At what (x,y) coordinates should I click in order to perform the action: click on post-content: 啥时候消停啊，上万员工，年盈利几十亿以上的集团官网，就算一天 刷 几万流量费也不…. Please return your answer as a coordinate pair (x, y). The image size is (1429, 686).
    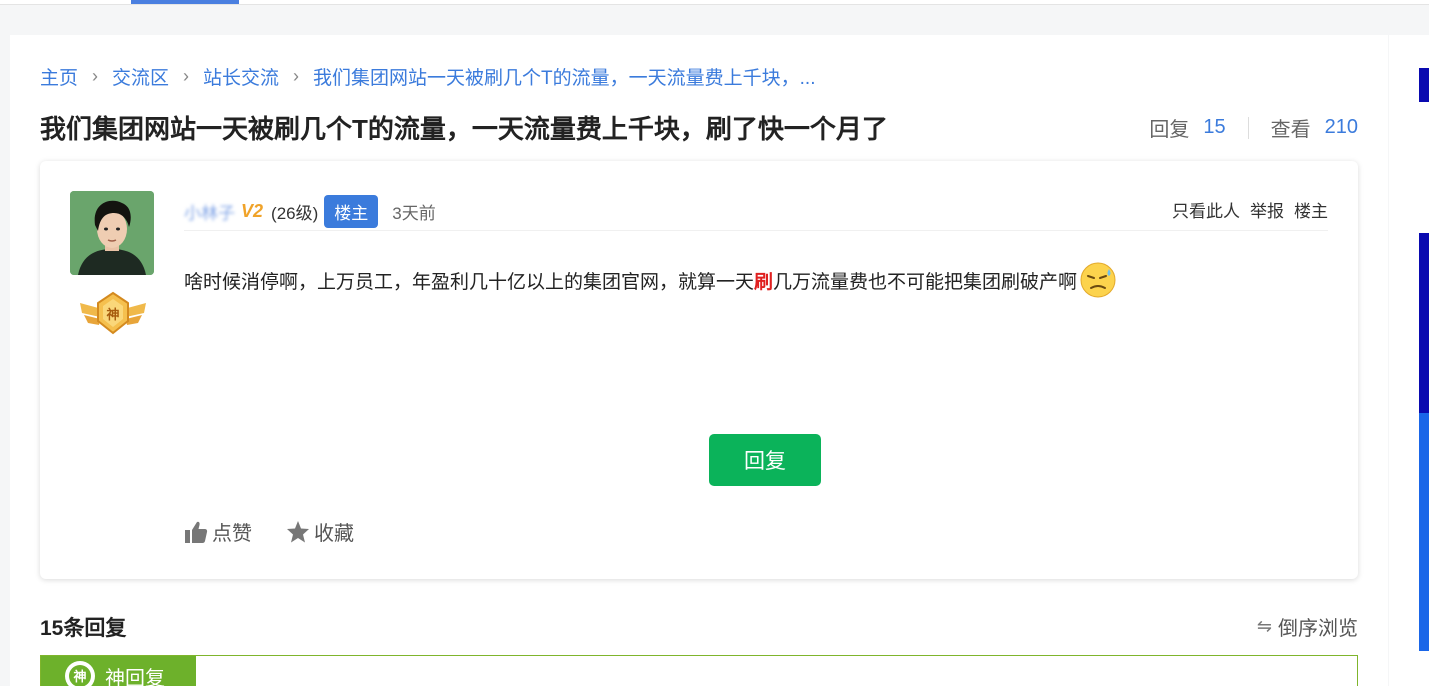
    Looking at the image, I should click on (650, 280).